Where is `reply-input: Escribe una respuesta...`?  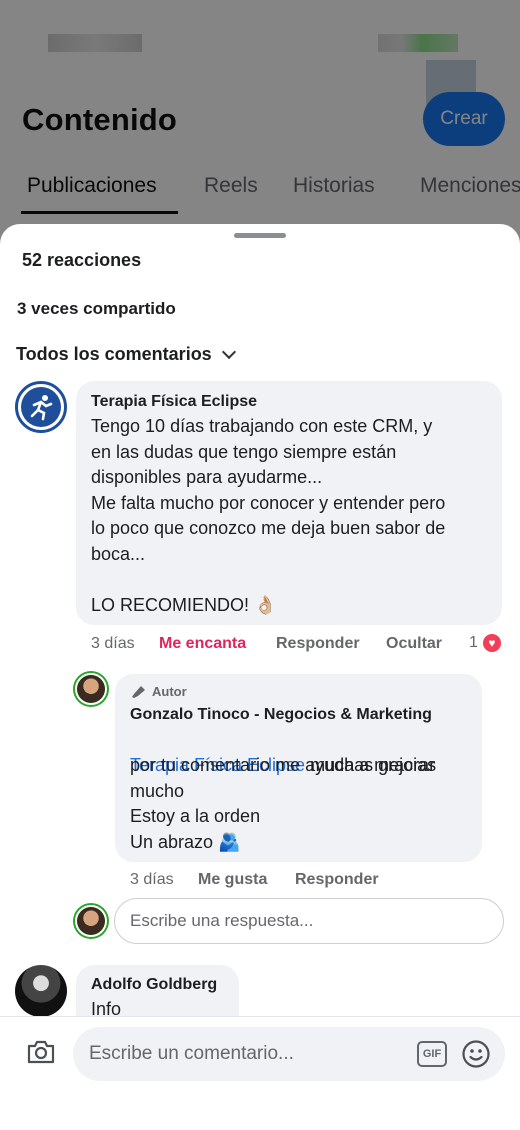 reply-input: Escribe una respuesta... is located at coordinates (309, 921).